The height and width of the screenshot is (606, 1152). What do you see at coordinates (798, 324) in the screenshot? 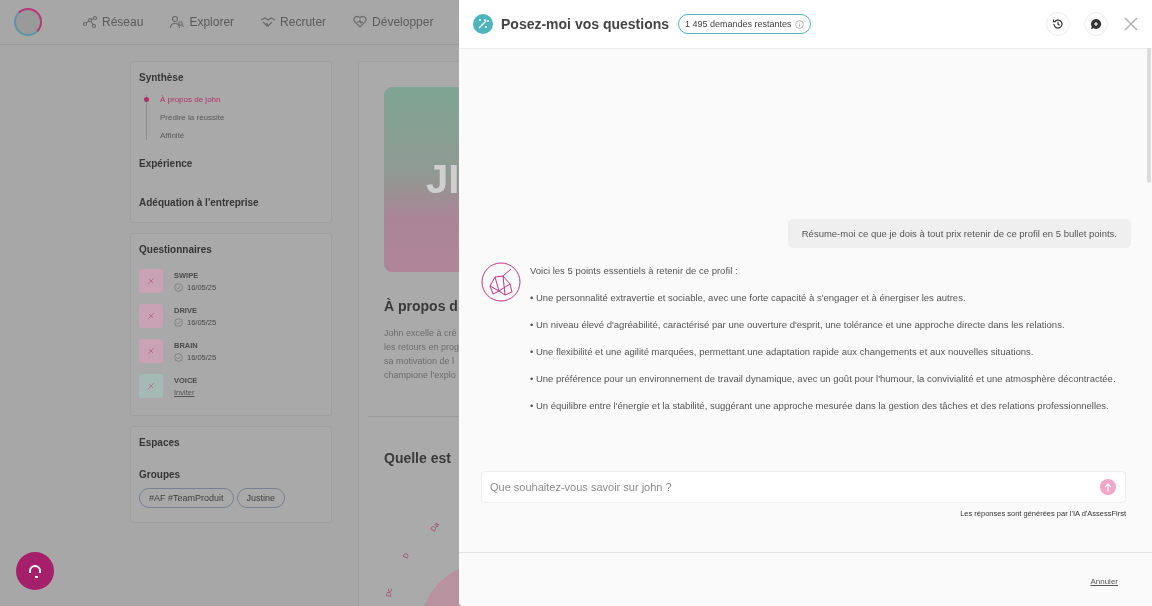
I see `bullet-point: • Un niveau élevé d'agréabilité, caractérisé par une ouverture d'esprit, une tolérance et une approche directe dans les relations.` at bounding box center [798, 324].